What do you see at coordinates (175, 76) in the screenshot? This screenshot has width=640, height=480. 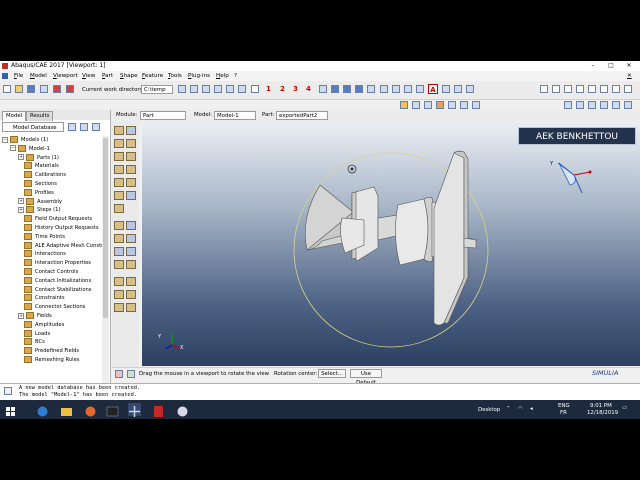 I see `menu-tools: Tools` at bounding box center [175, 76].